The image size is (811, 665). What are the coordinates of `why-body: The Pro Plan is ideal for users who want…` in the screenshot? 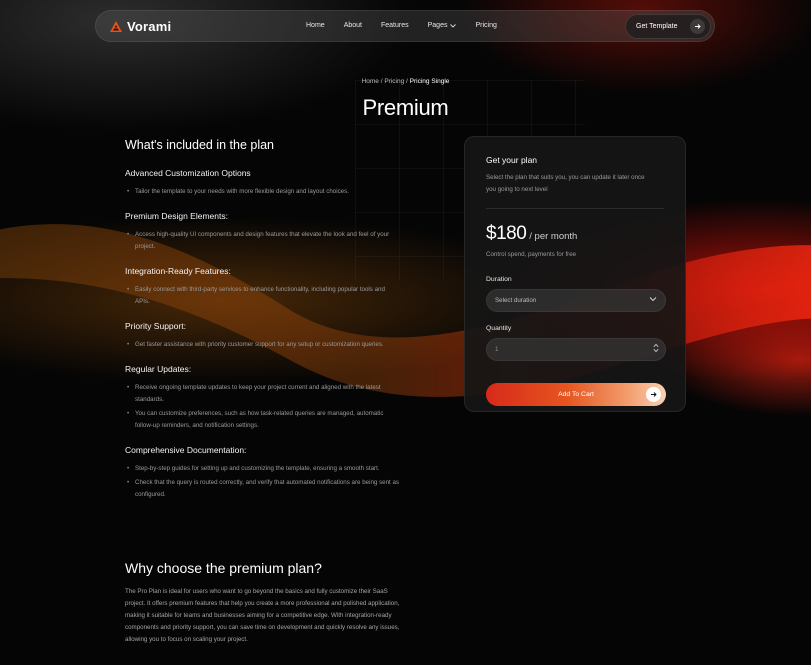 It's located at (262, 615).